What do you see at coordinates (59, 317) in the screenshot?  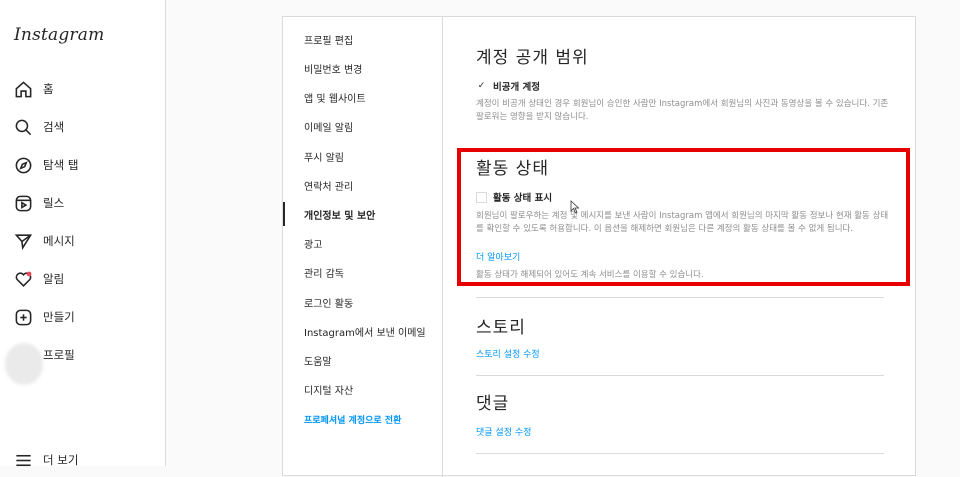 I see `nav-label-create: 만들기` at bounding box center [59, 317].